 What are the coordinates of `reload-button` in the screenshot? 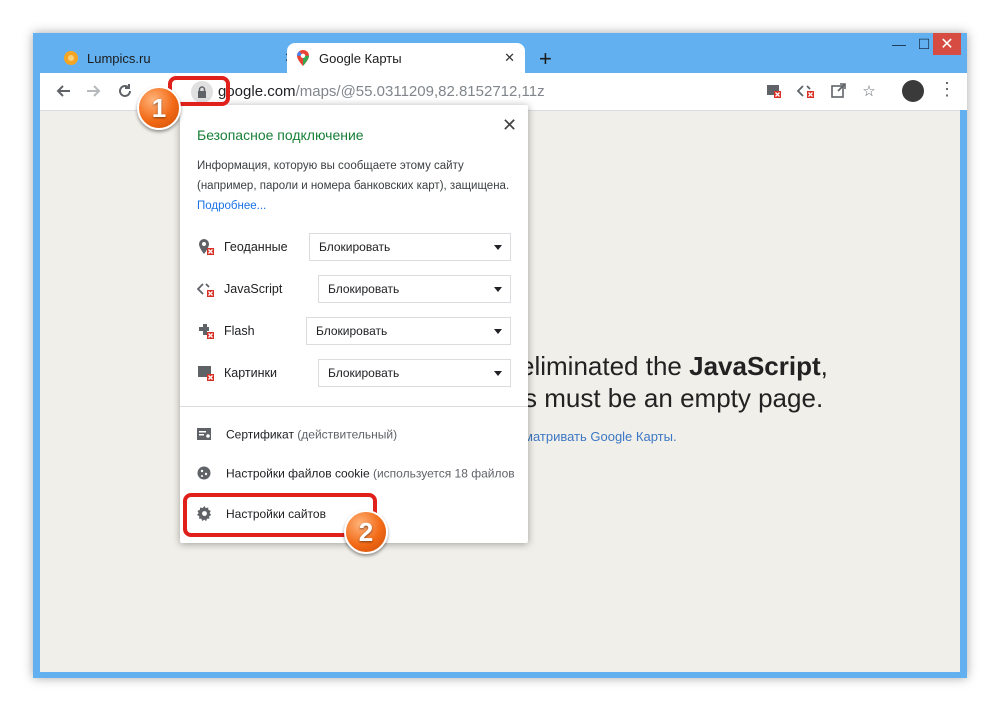 It's located at (125, 91).